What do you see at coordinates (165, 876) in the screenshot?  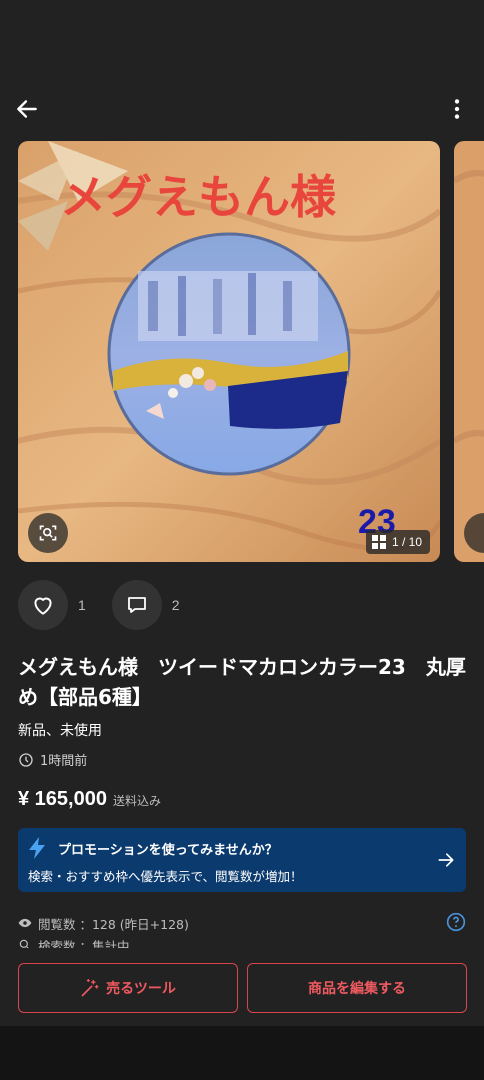 I see `promotion-description: 検索・おすすめ枠へ優先表示で、閲覧数が増加！` at bounding box center [165, 876].